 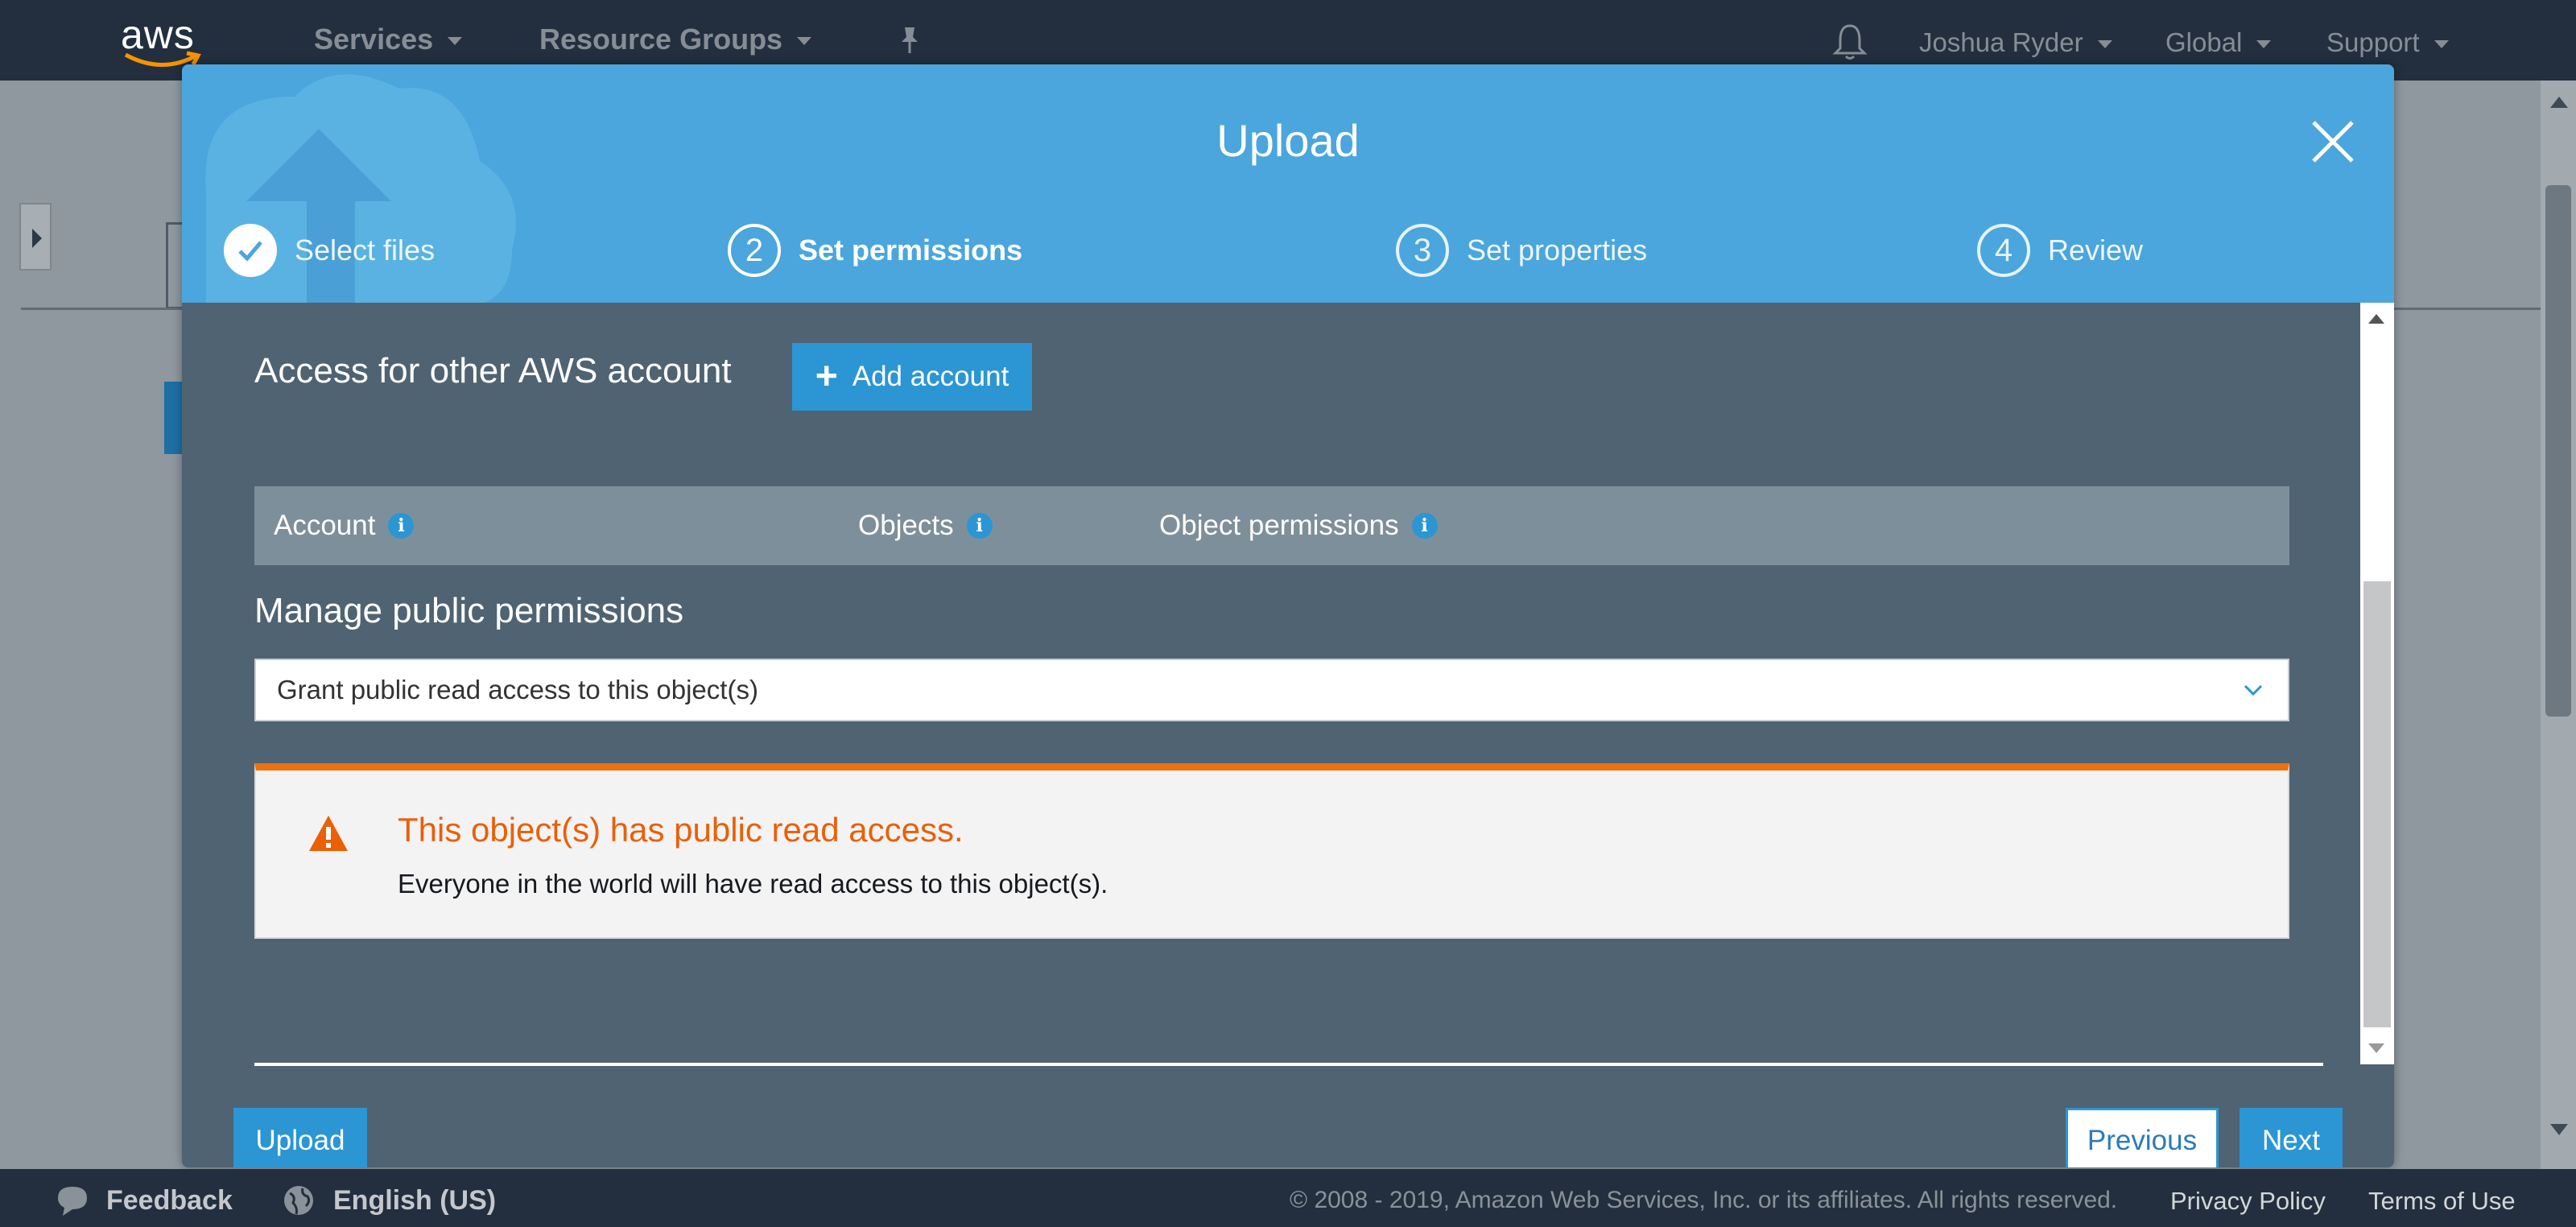 What do you see at coordinates (681, 830) in the screenshot?
I see `warning-title: This object(s) has public read access.` at bounding box center [681, 830].